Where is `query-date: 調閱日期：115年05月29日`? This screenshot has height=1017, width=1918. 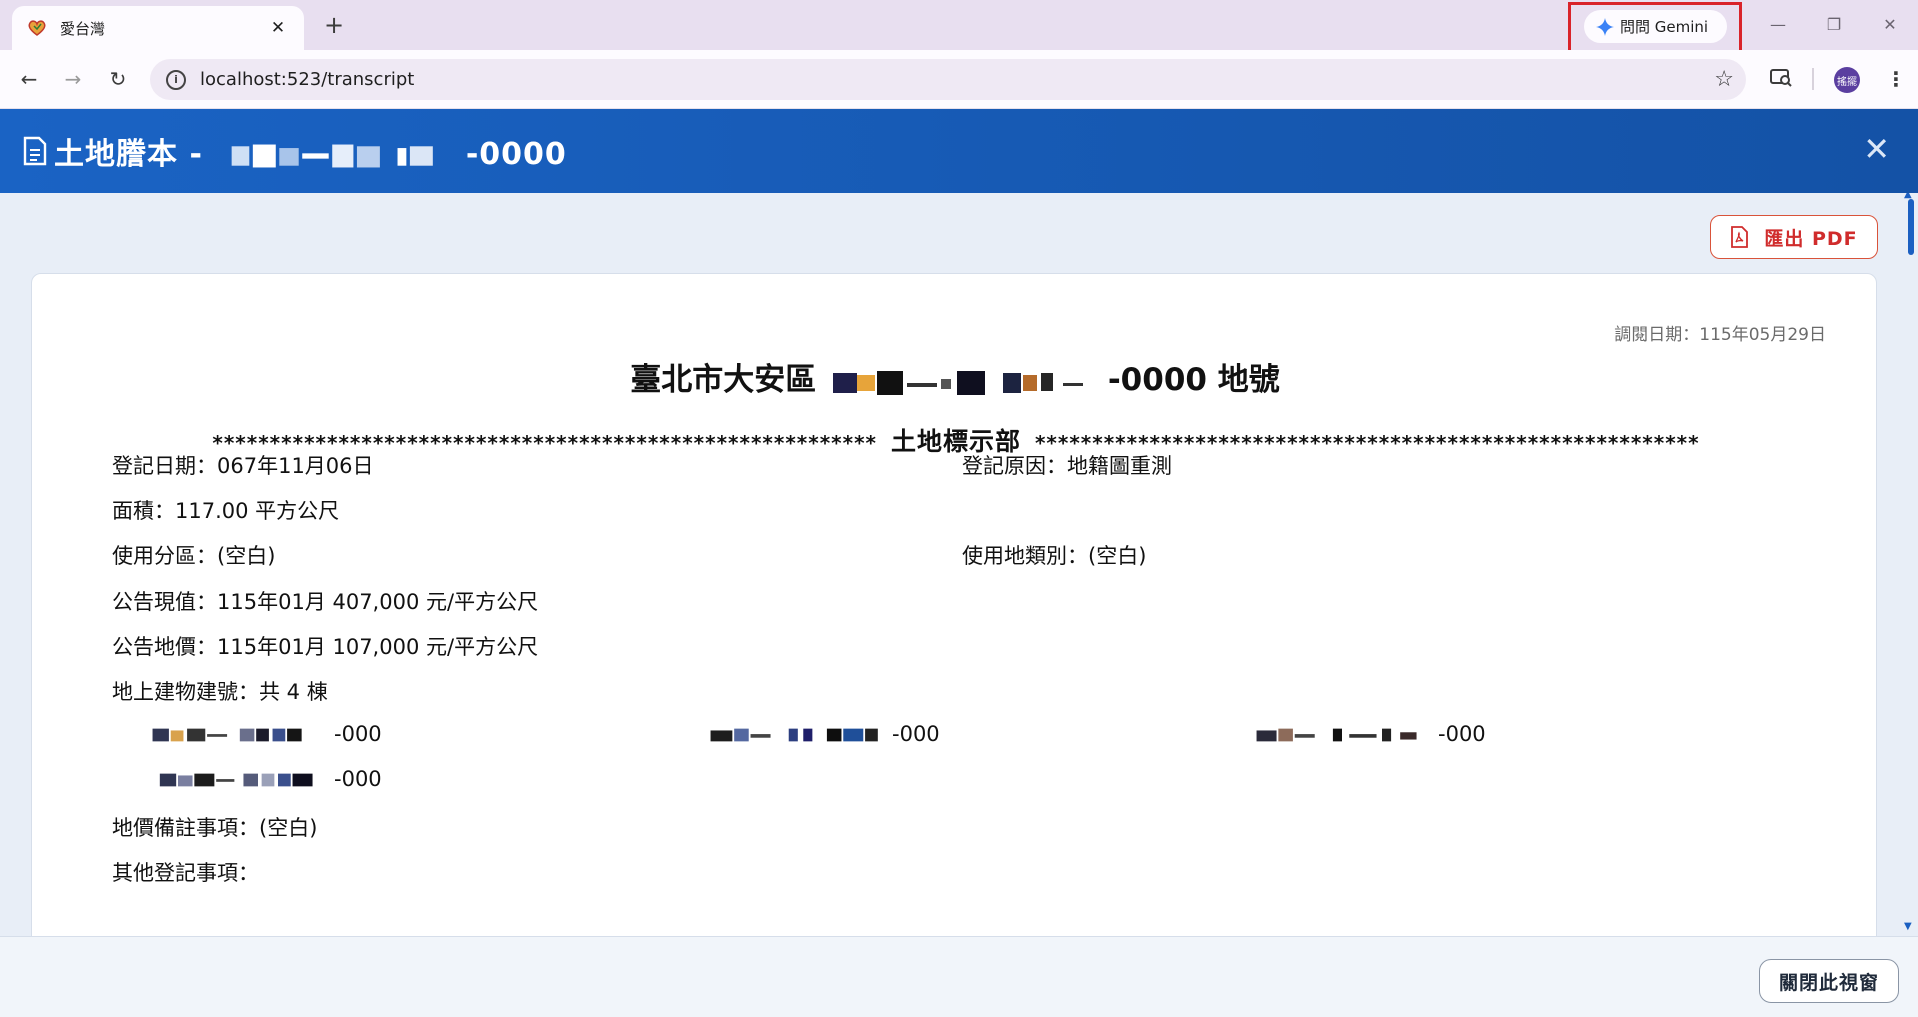 query-date: 調閱日期：115年05月29日 is located at coordinates (1720, 335).